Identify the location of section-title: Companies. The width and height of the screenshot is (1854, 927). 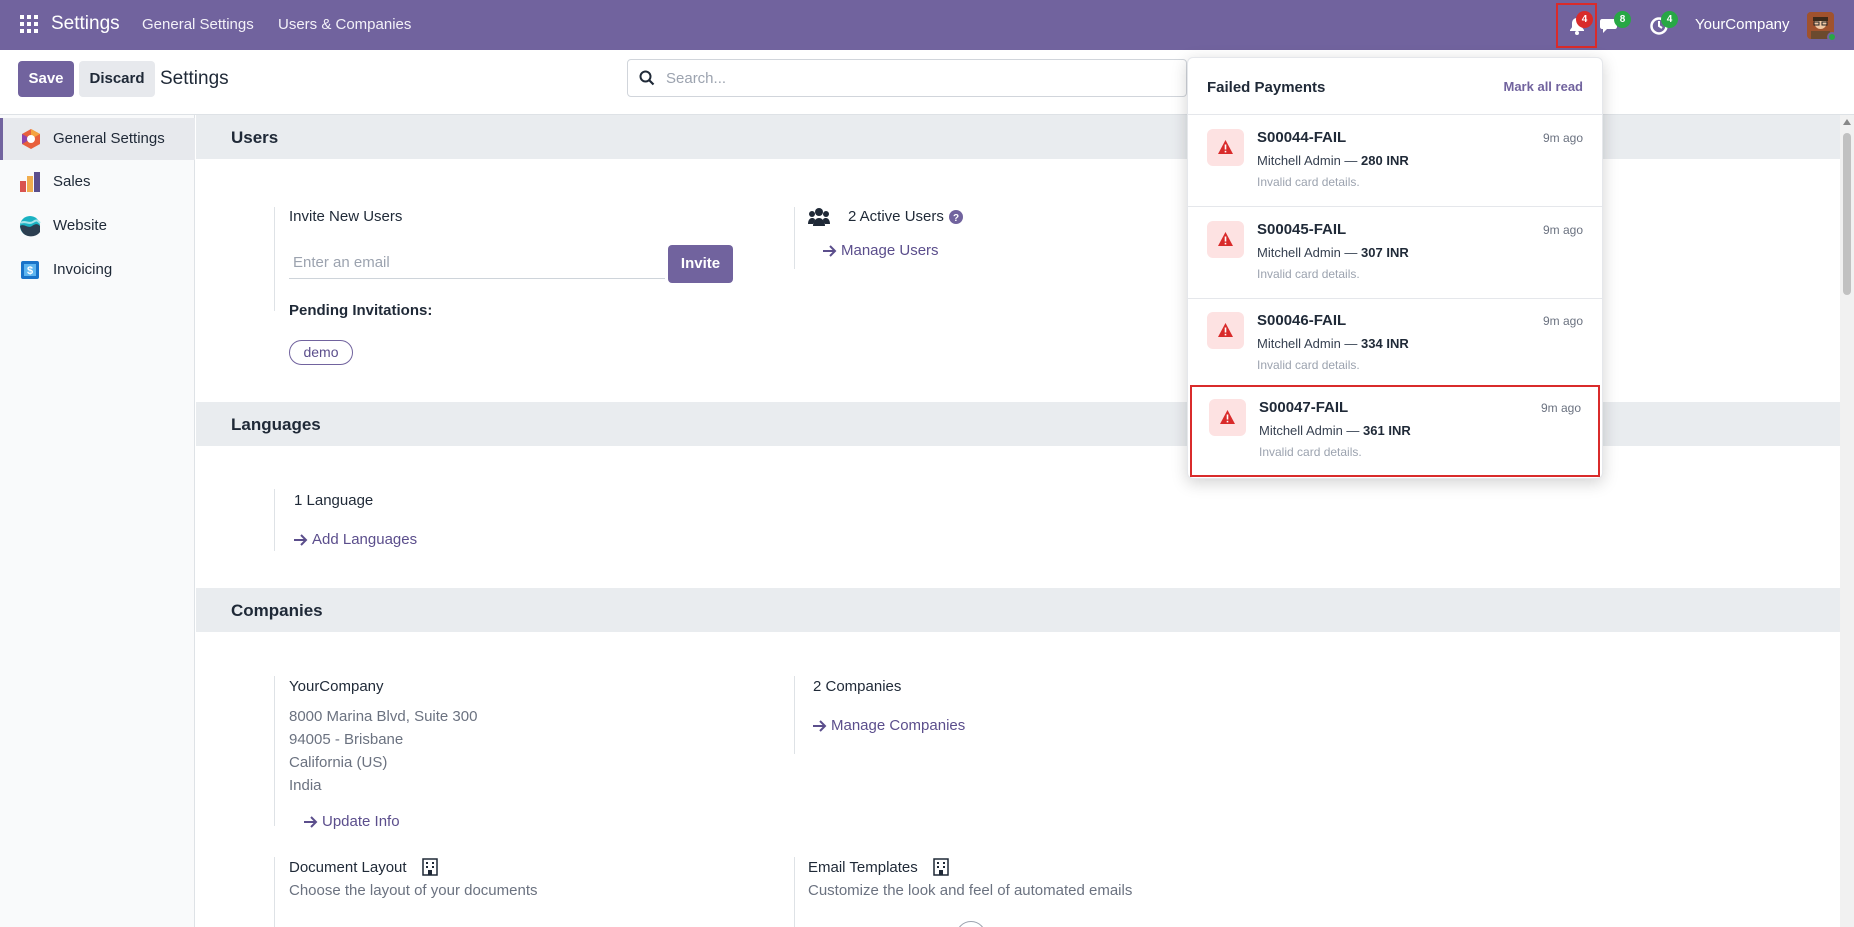
(277, 610).